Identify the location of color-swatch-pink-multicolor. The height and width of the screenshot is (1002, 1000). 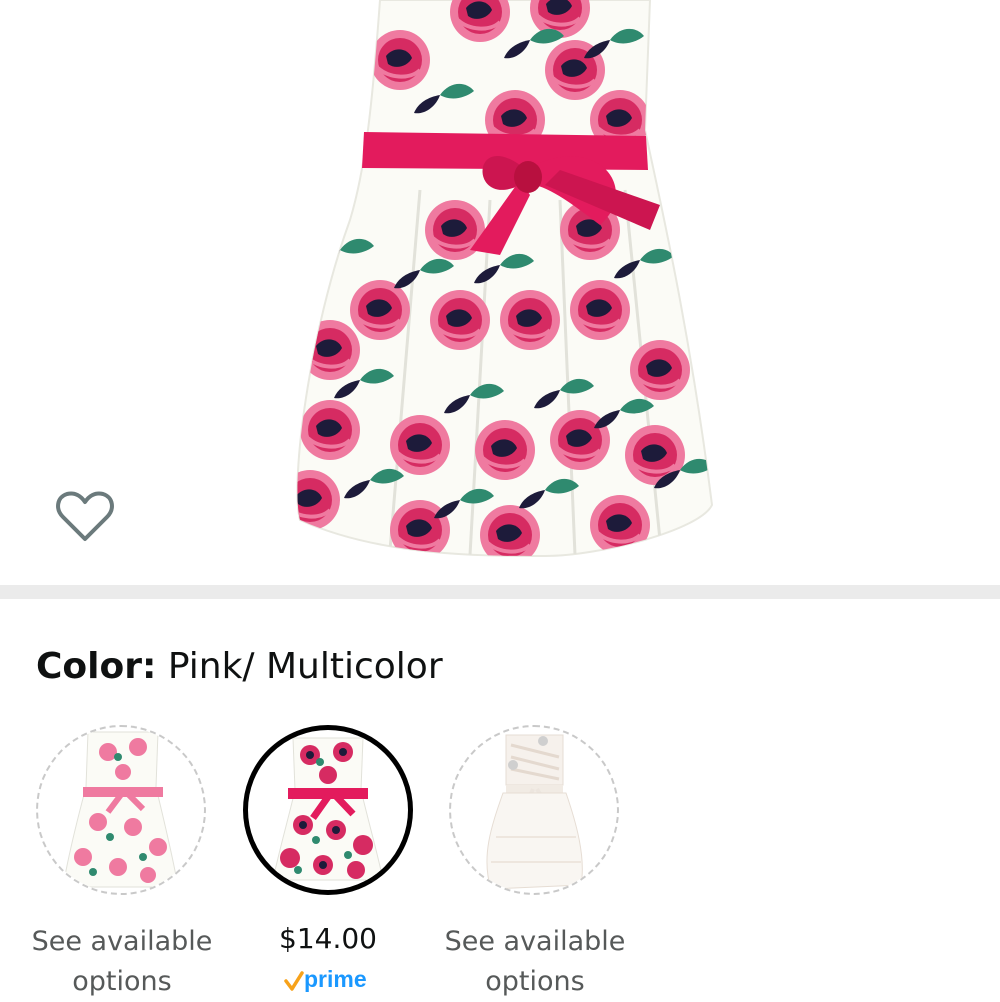
(328, 810).